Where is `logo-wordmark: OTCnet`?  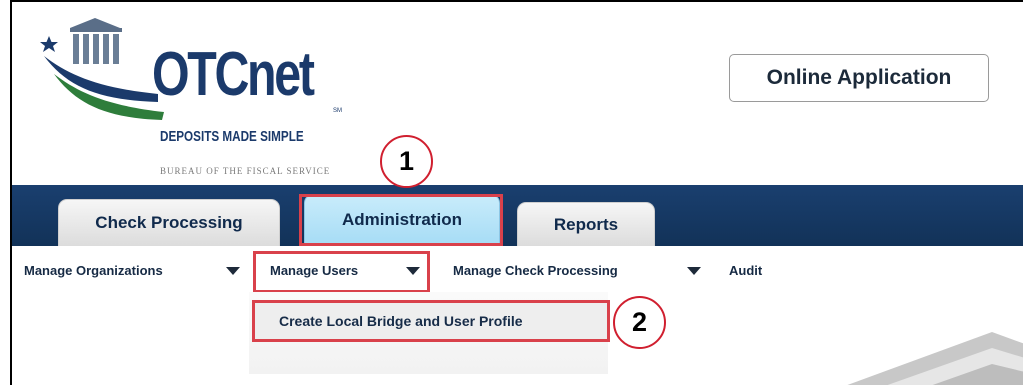 logo-wordmark: OTCnet is located at coordinates (233, 74).